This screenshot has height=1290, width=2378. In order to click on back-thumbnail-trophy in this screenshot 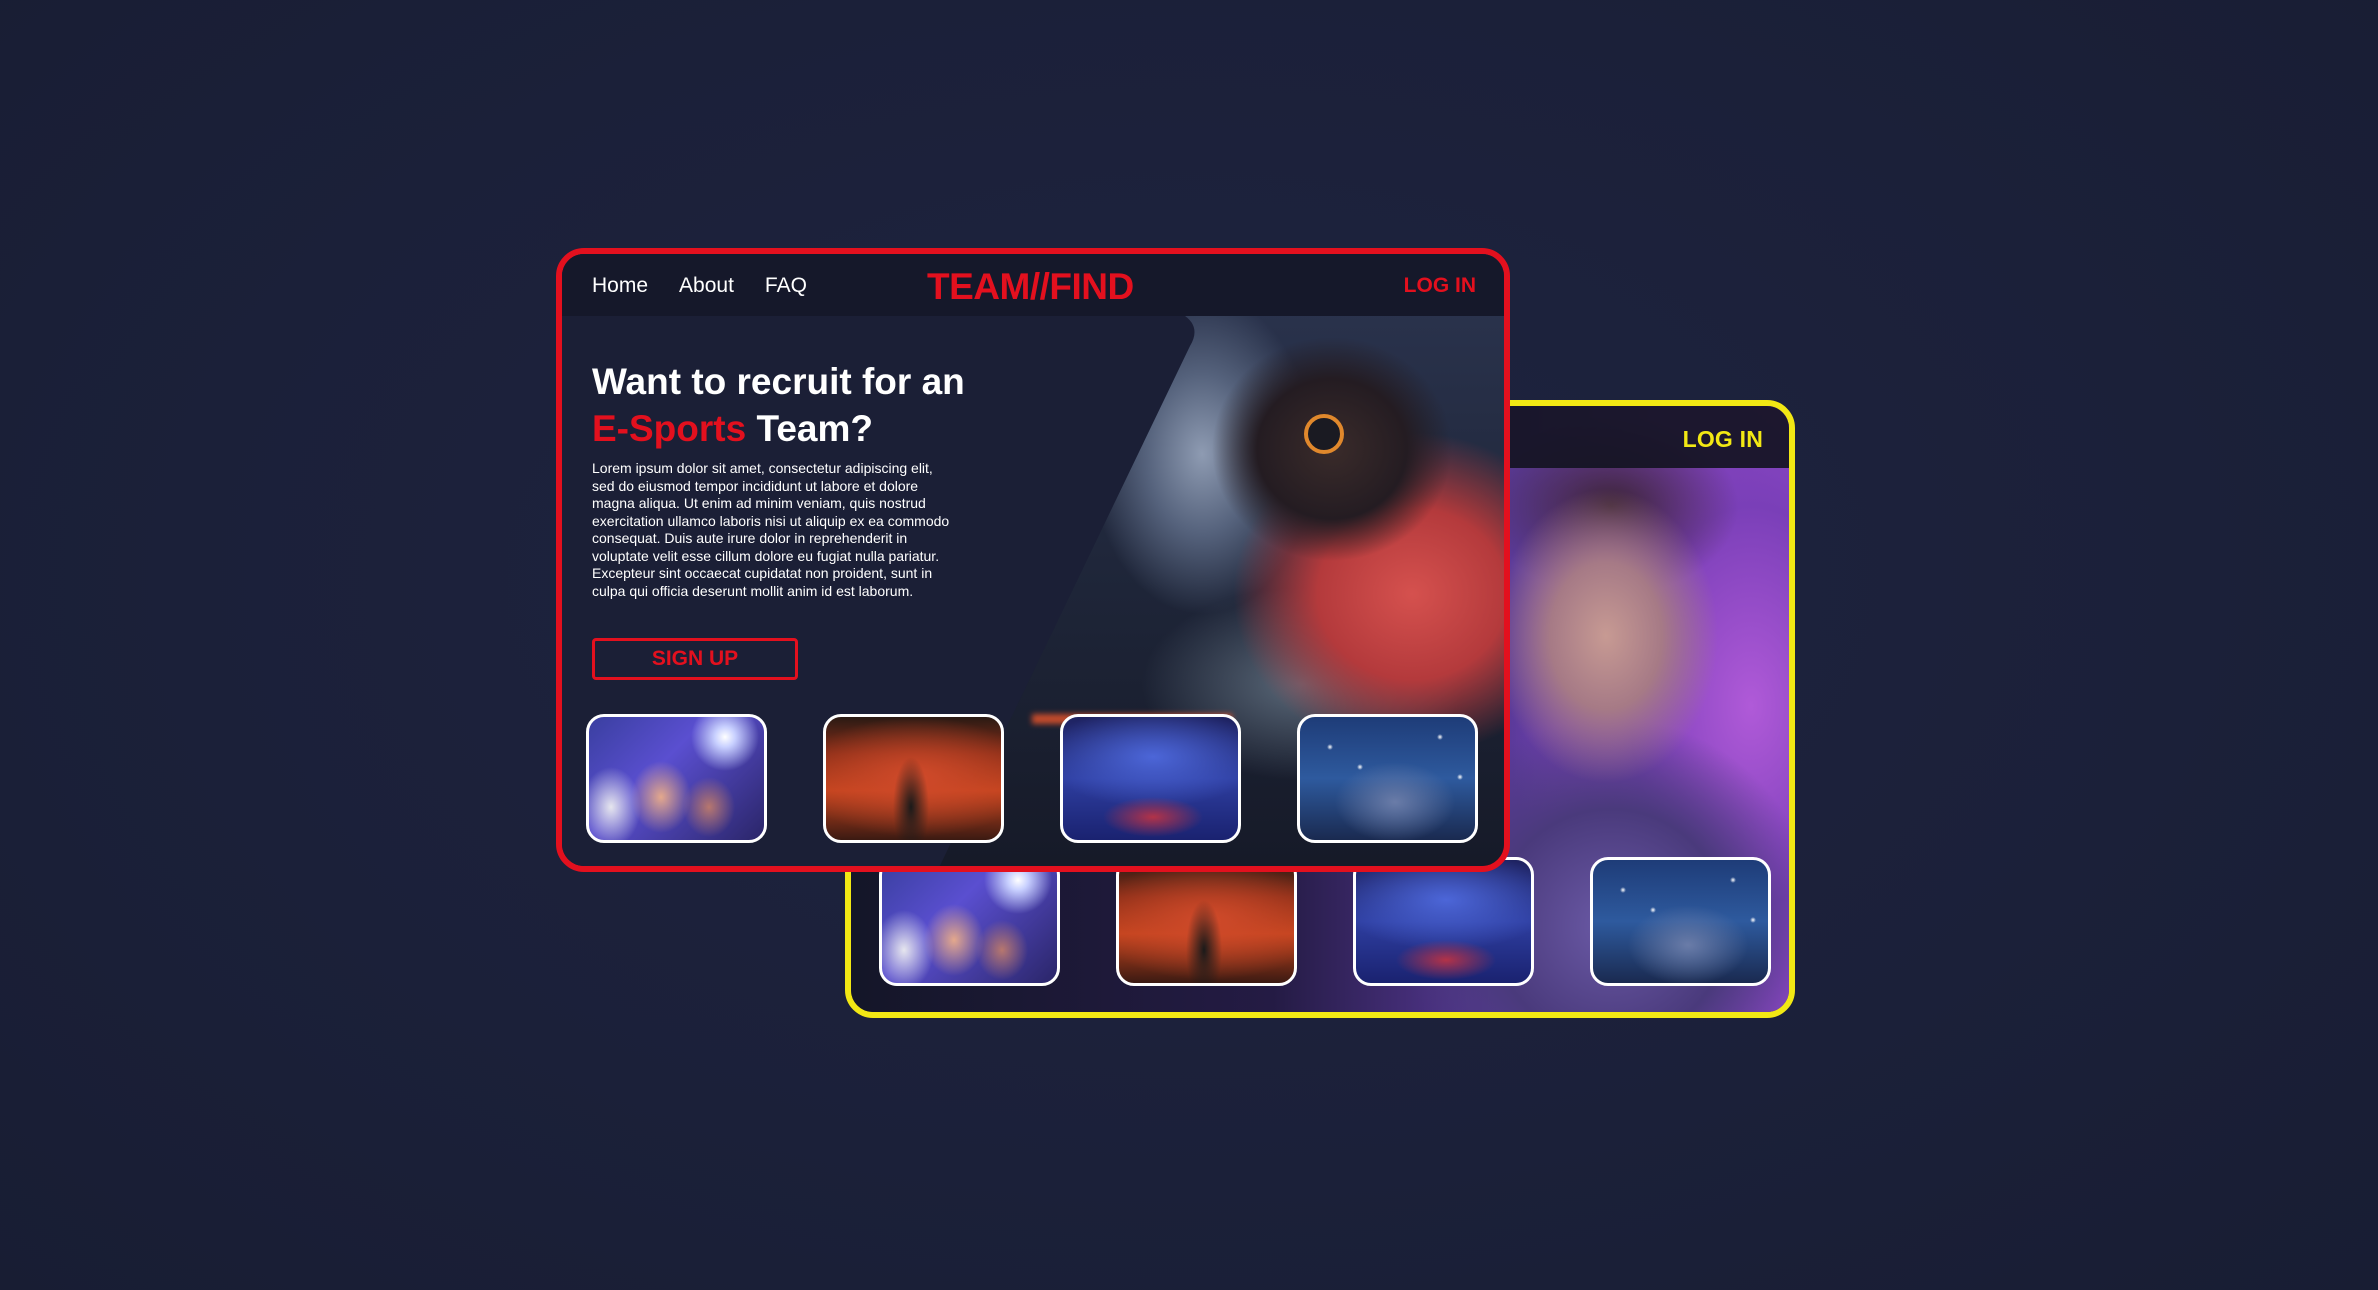, I will do `click(1680, 921)`.